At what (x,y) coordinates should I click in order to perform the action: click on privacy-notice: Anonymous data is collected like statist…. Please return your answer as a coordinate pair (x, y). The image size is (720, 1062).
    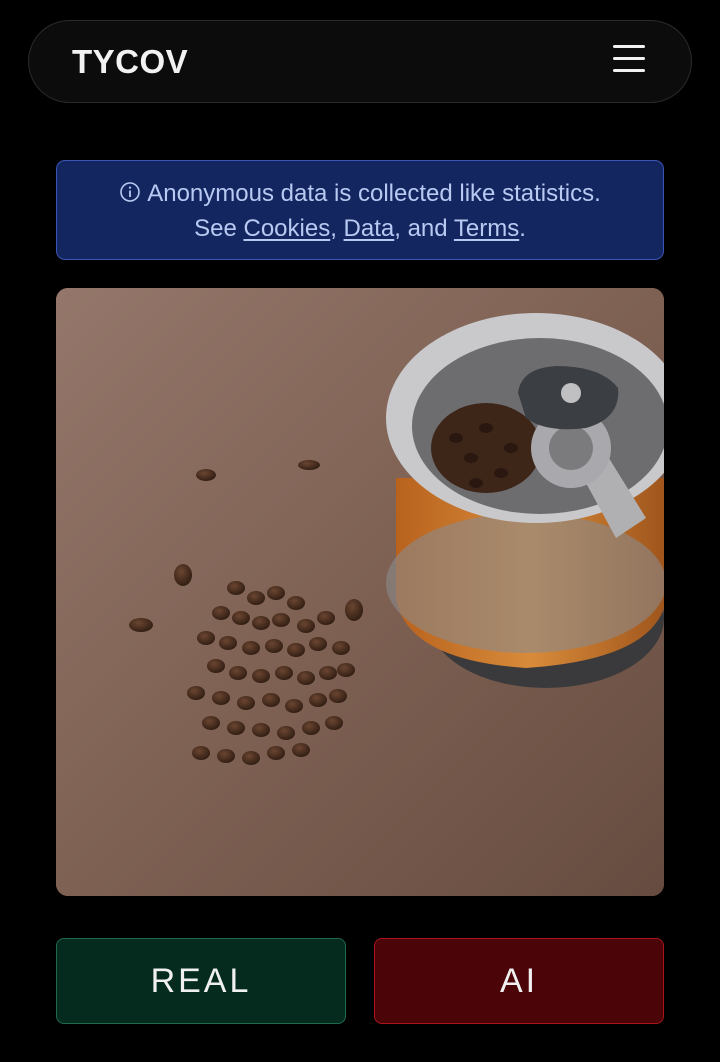
    Looking at the image, I should click on (360, 210).